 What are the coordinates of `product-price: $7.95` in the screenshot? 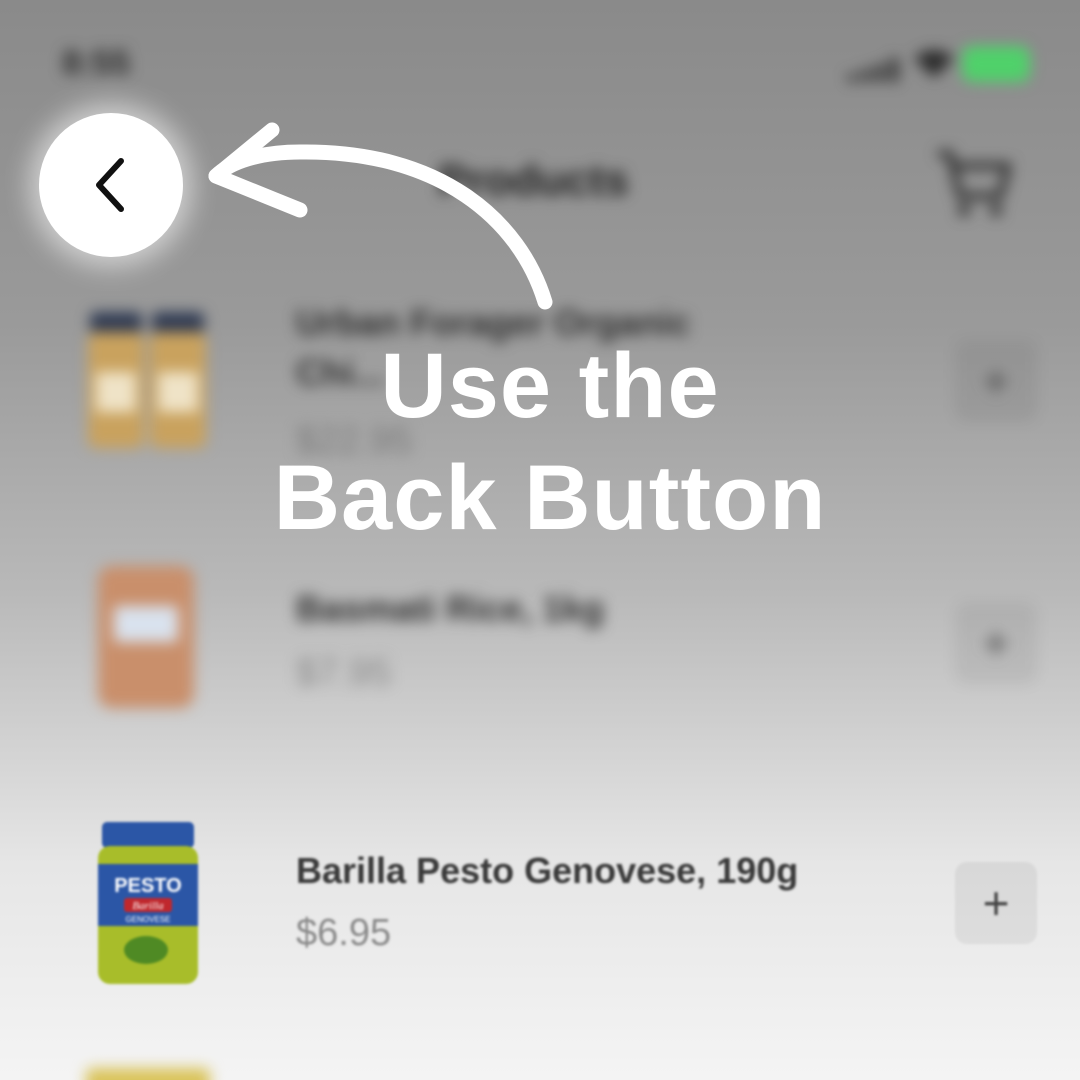 It's located at (344, 673).